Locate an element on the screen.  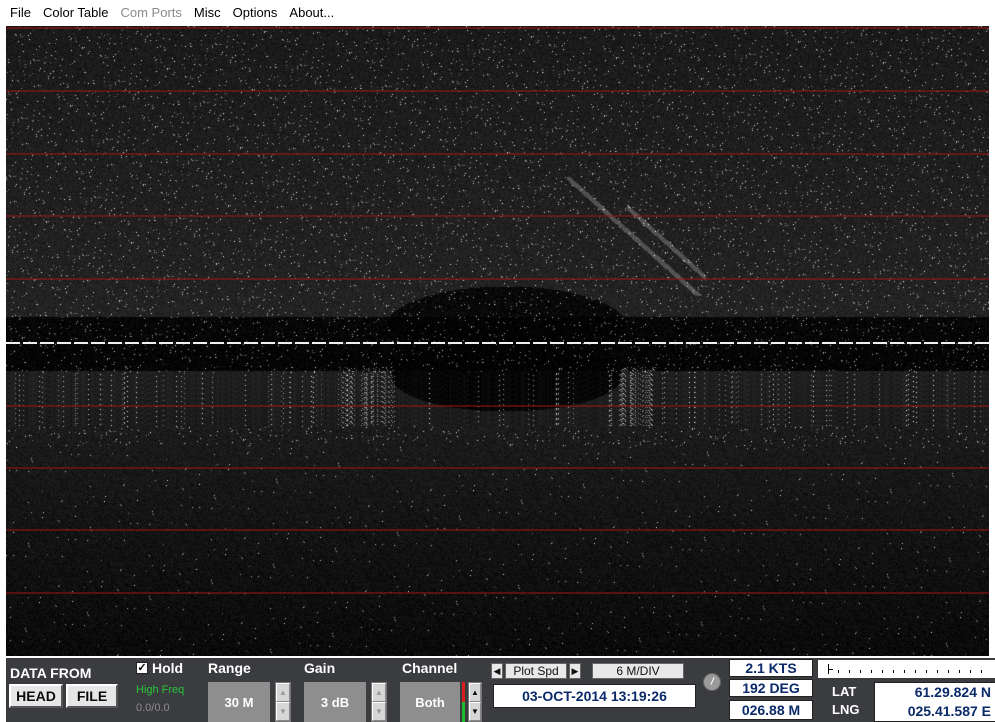
channel-label: Channel is located at coordinates (430, 668).